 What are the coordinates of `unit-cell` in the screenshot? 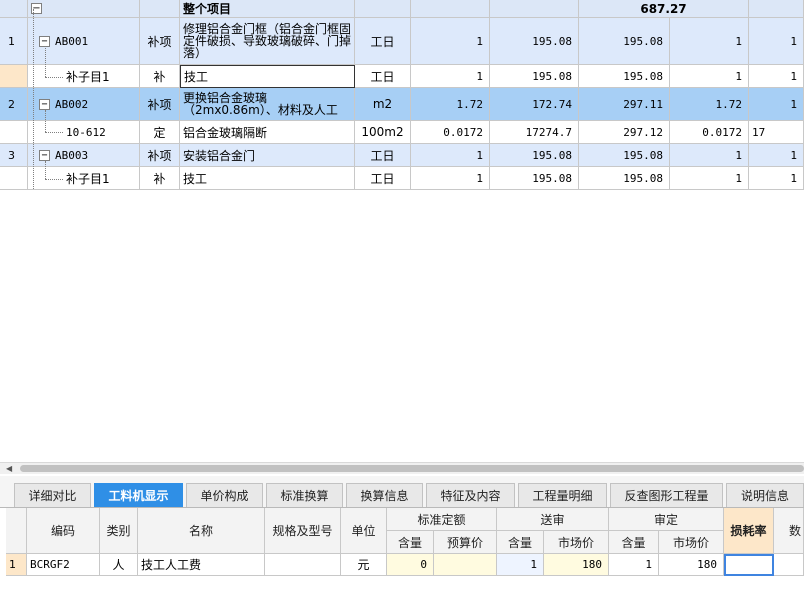 It's located at (383, 9).